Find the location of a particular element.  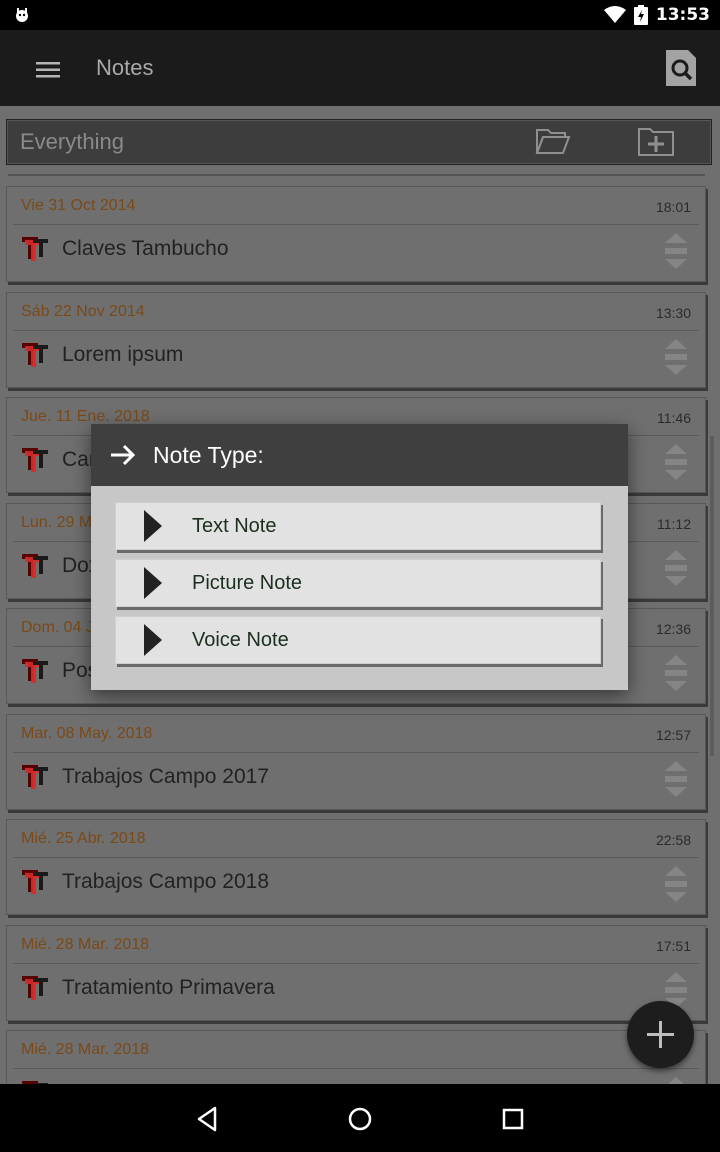

home-icon is located at coordinates (360, 1119).